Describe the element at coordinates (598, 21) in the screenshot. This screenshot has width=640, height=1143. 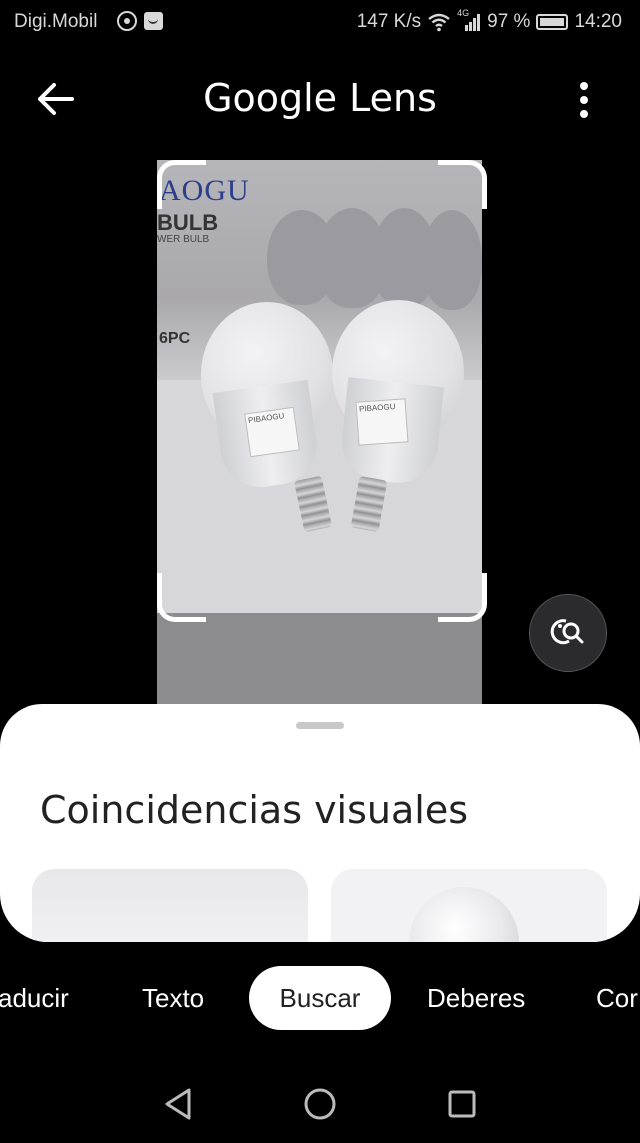
I see `clock: 14:20` at that location.